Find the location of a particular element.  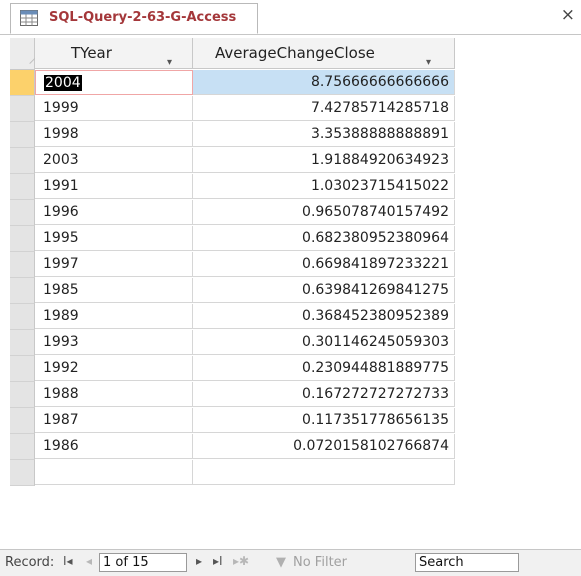

query-datasheet-icon is located at coordinates (29, 18).